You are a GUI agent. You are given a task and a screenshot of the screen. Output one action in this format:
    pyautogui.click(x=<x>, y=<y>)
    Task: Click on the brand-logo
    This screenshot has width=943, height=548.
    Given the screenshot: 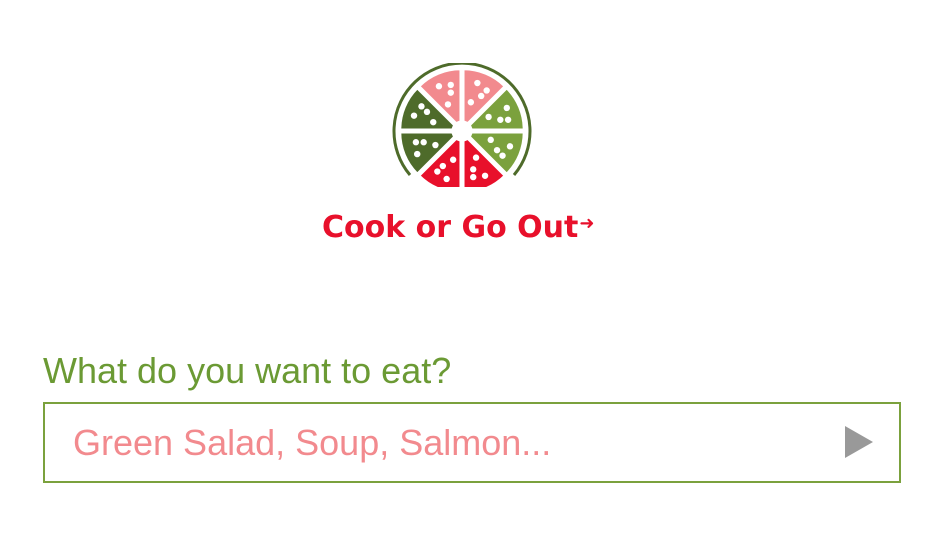 What is the action you would take?
    pyautogui.click(x=462, y=125)
    